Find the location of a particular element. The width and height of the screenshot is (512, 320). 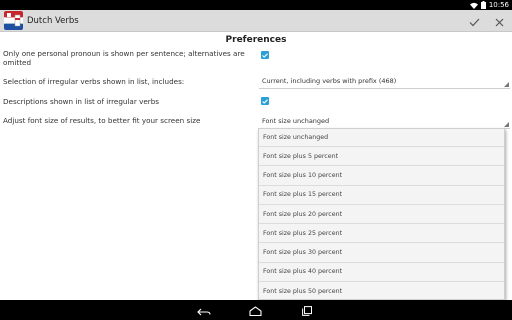

dropdown-option: Font size unchanged is located at coordinates (381, 138).